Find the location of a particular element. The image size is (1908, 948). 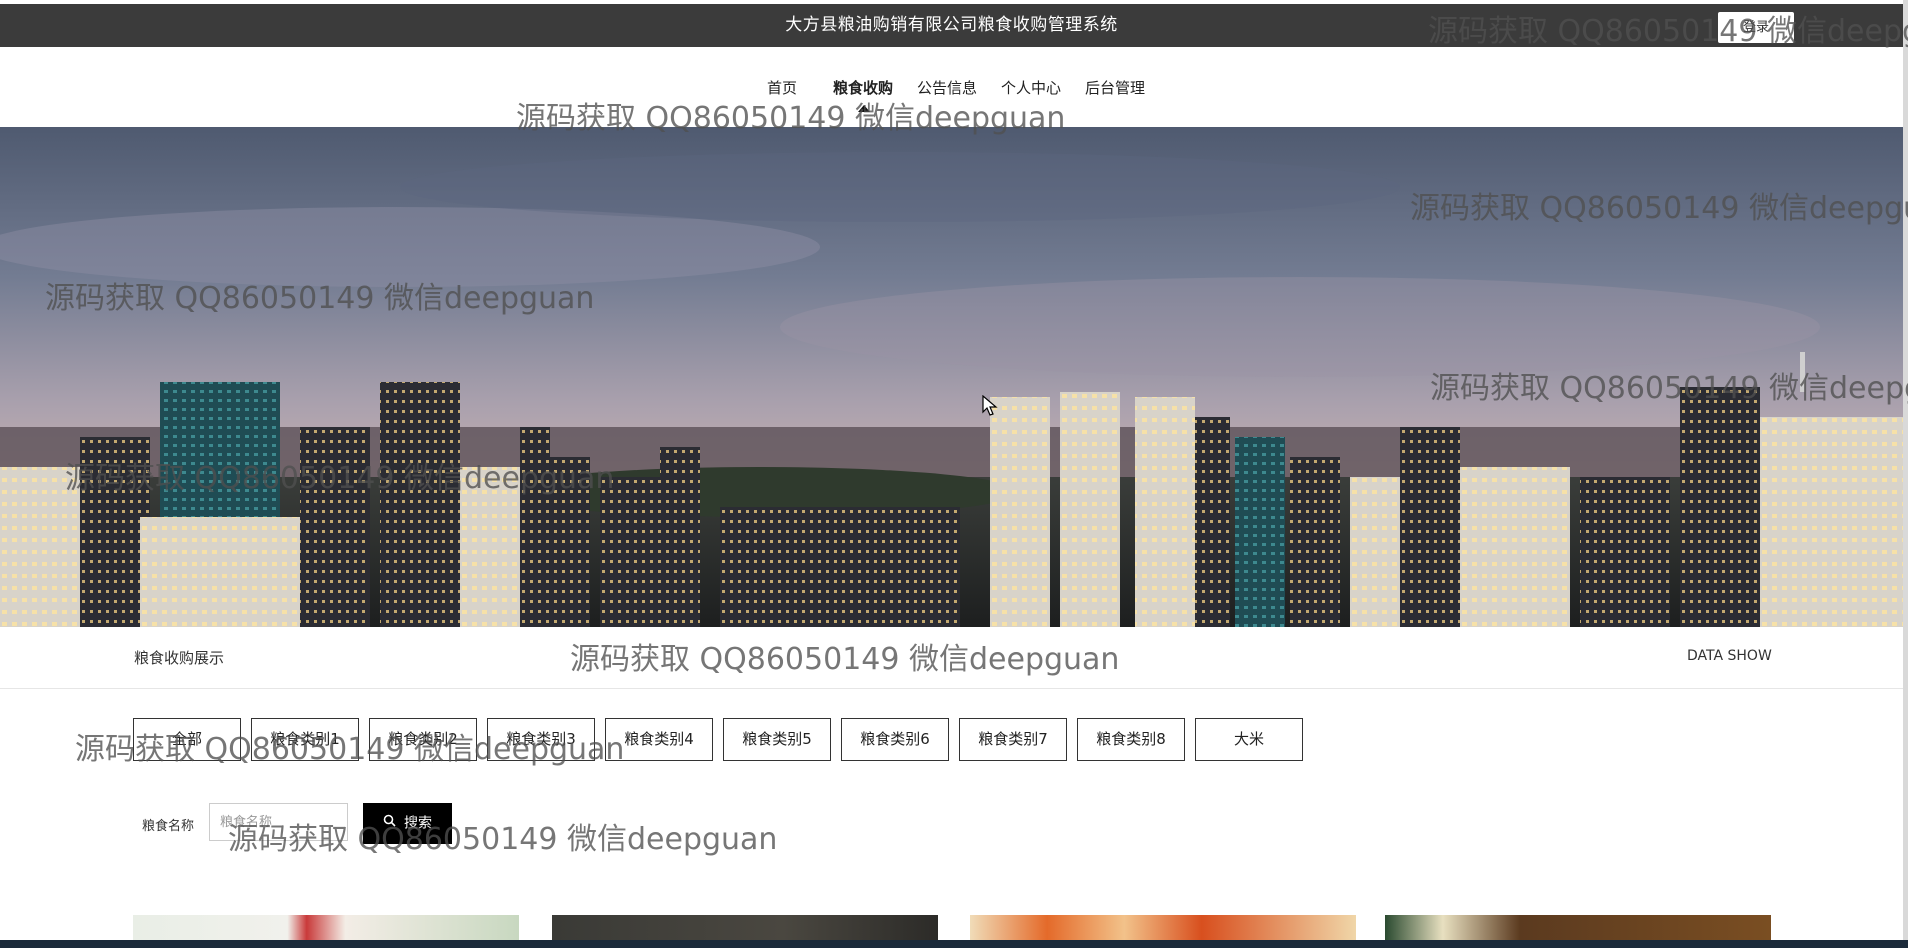

category-button-rice: 大米 is located at coordinates (1249, 739).